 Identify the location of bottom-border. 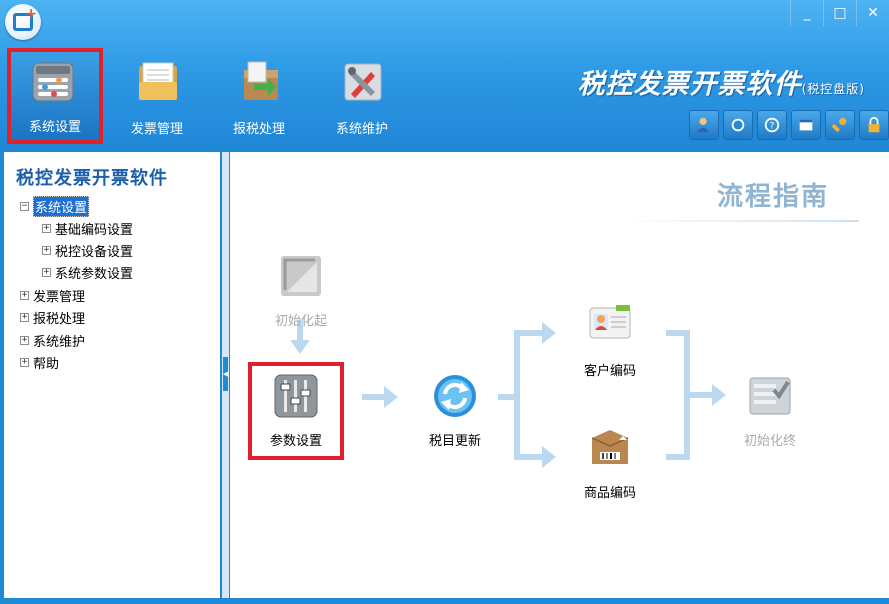
(444, 601).